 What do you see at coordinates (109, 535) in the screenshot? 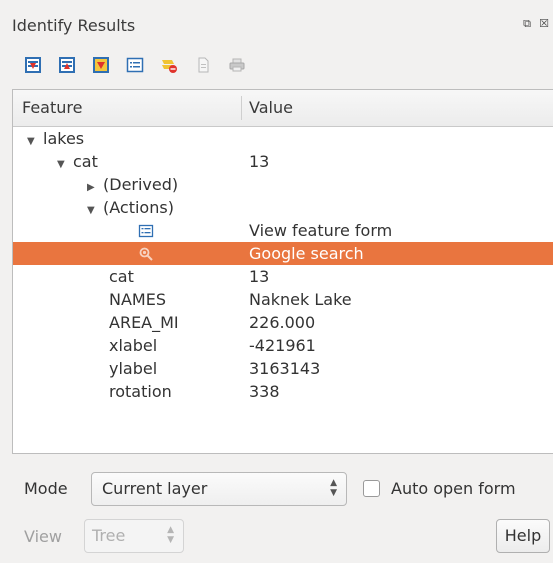
I see `view-selected-value: Tree` at bounding box center [109, 535].